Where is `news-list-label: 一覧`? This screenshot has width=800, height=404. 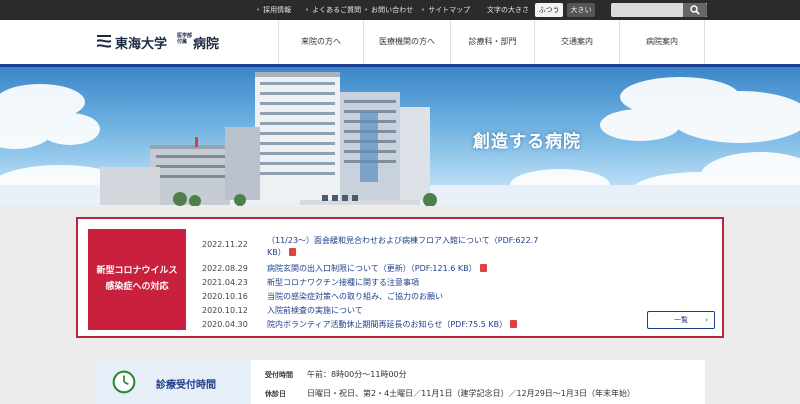 news-list-label: 一覧 is located at coordinates (681, 320).